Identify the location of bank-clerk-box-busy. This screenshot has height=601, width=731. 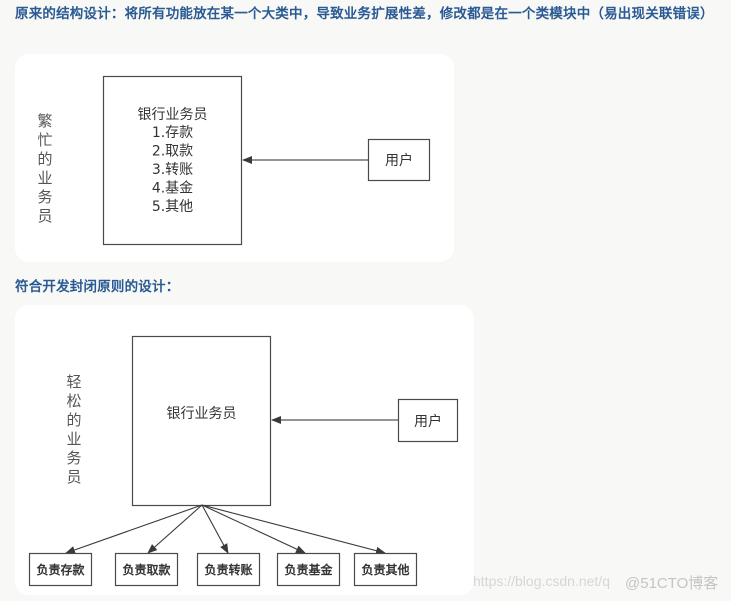
(172, 160).